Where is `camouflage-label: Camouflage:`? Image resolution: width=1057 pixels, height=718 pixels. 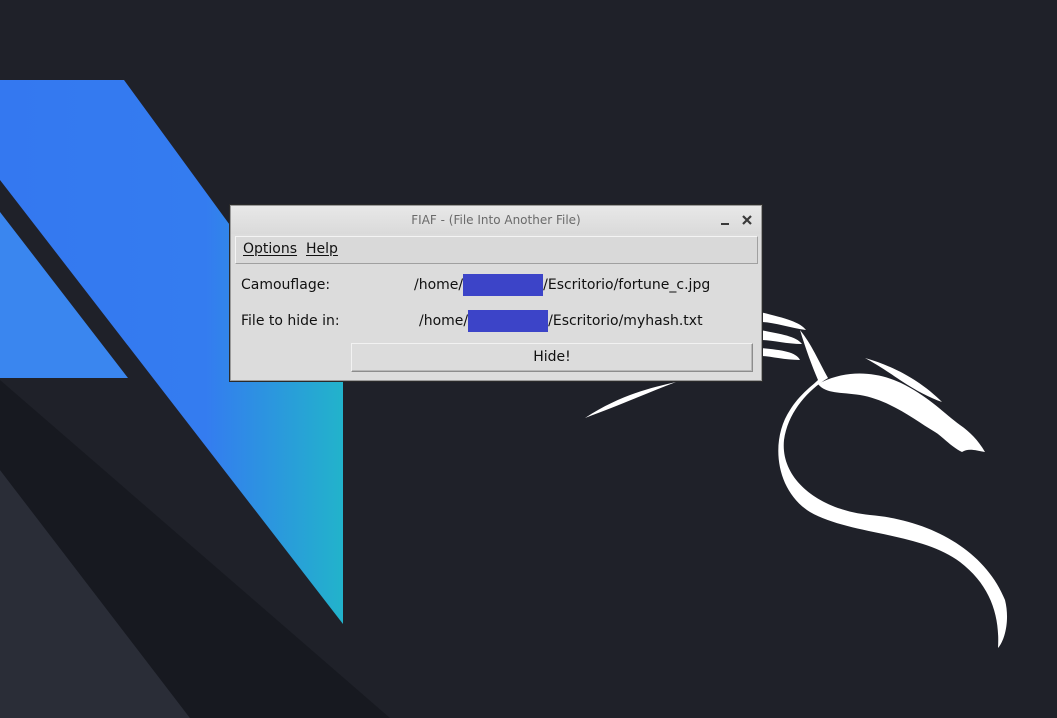 camouflage-label: Camouflage: is located at coordinates (286, 285).